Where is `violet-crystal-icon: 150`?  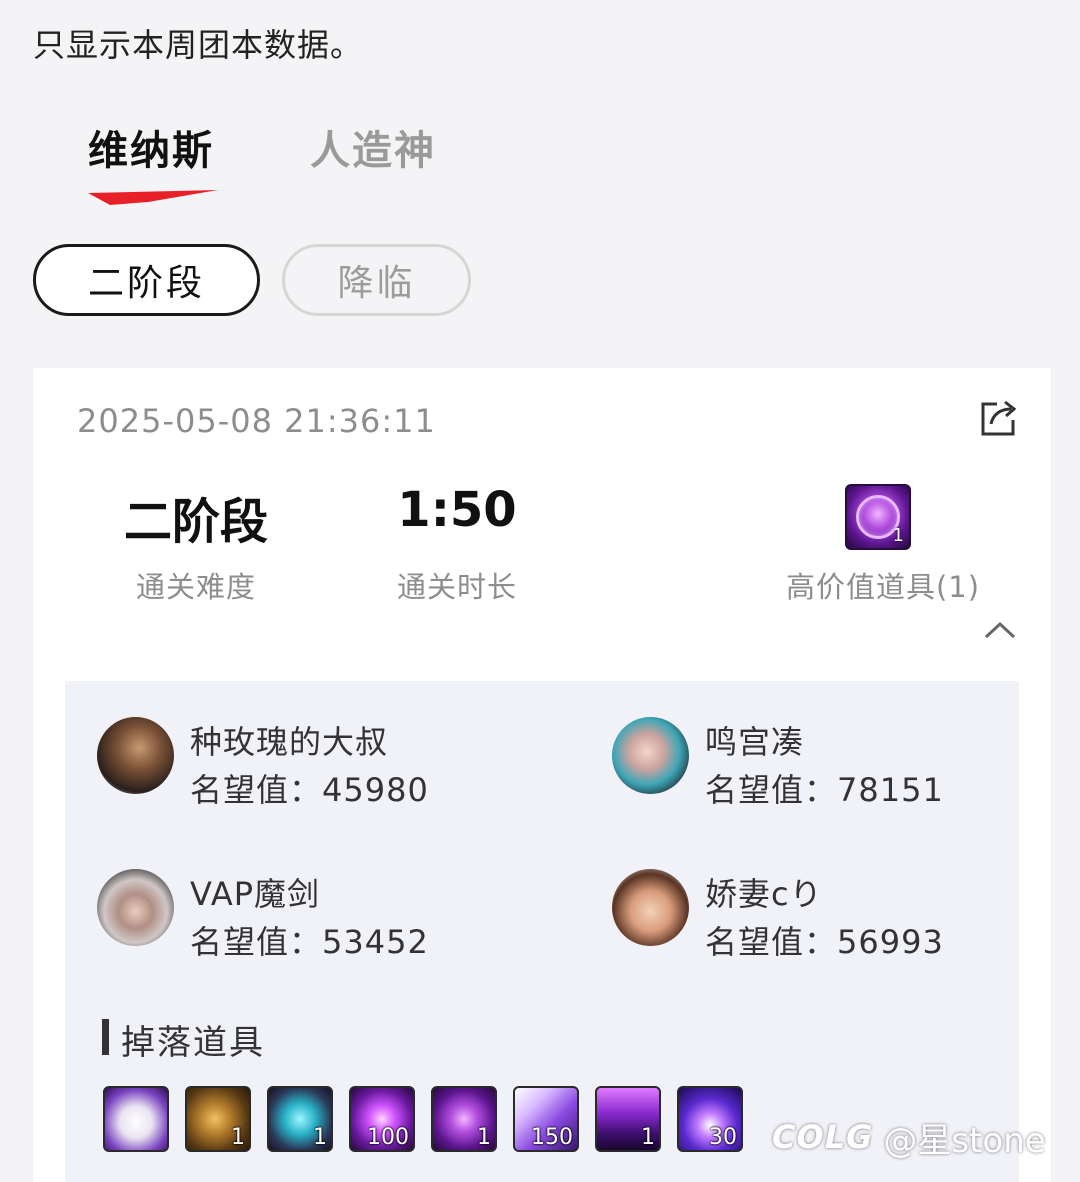 violet-crystal-icon: 150 is located at coordinates (546, 1119).